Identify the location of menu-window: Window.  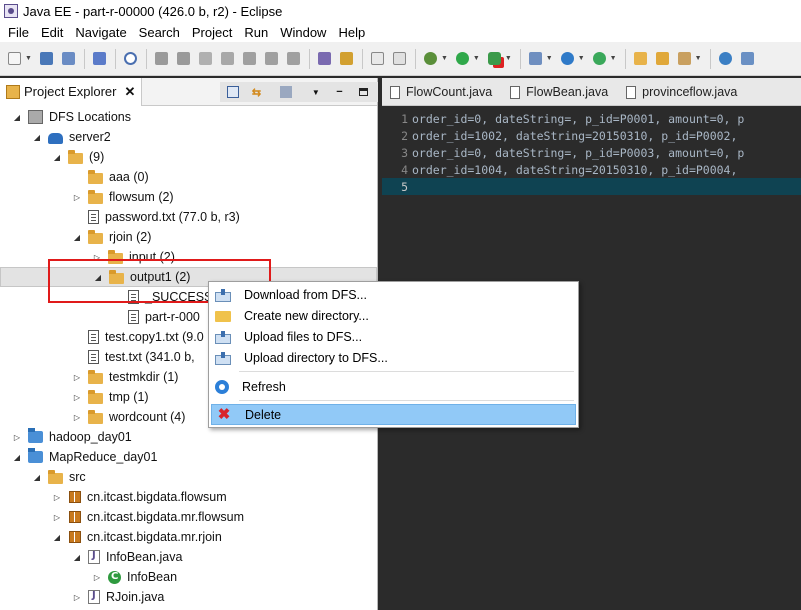
(303, 32).